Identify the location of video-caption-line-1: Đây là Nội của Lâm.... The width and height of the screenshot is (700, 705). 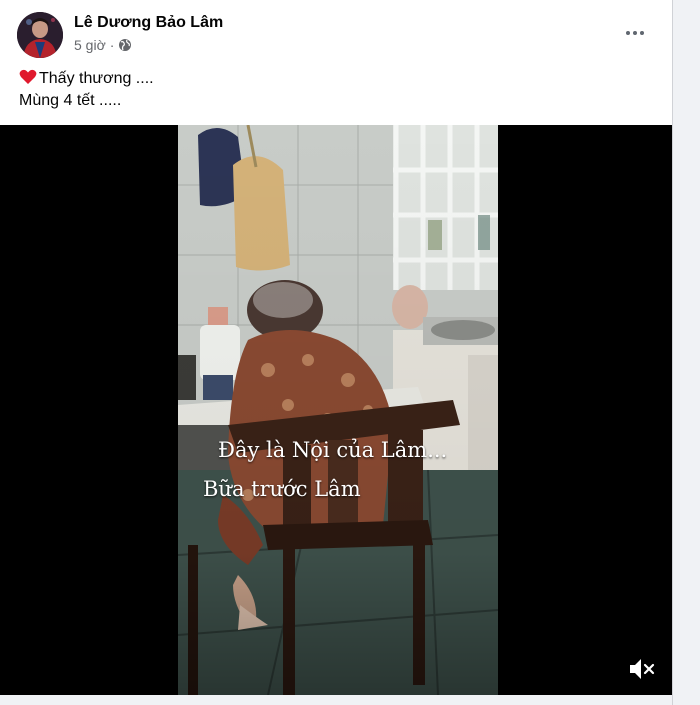
(333, 450).